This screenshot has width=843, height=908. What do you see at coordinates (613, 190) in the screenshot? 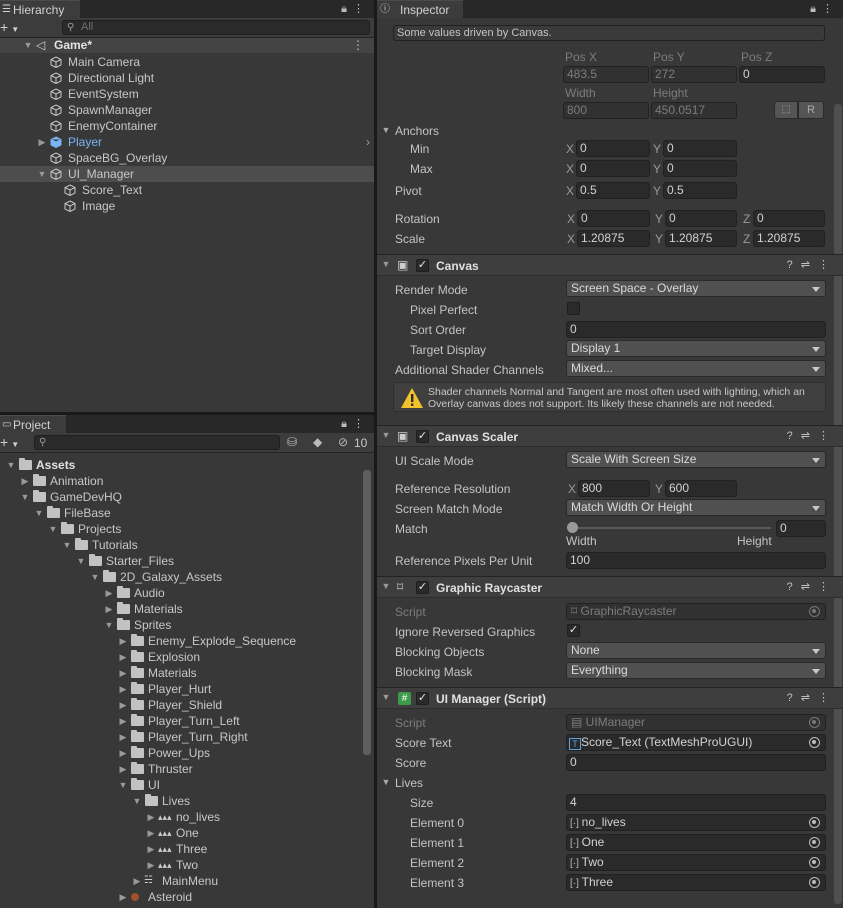
I see `pivot-x-field: 0.5` at bounding box center [613, 190].